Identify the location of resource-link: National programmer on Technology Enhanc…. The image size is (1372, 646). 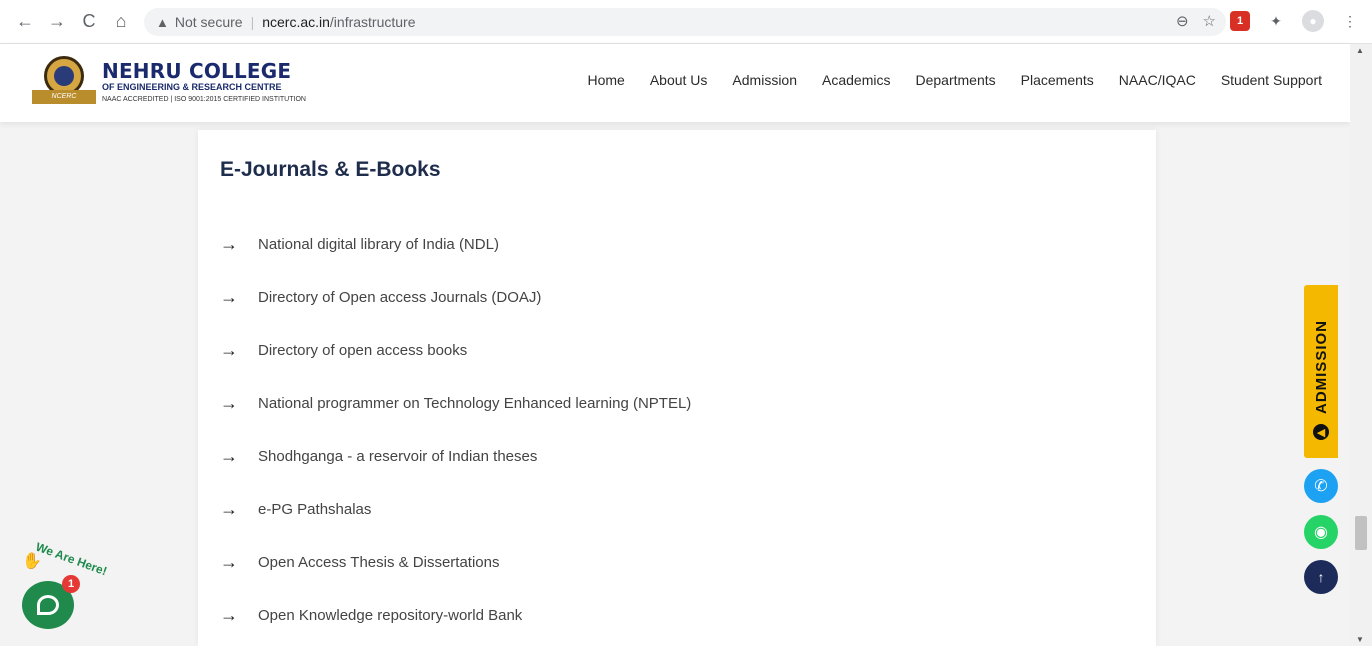
(474, 403).